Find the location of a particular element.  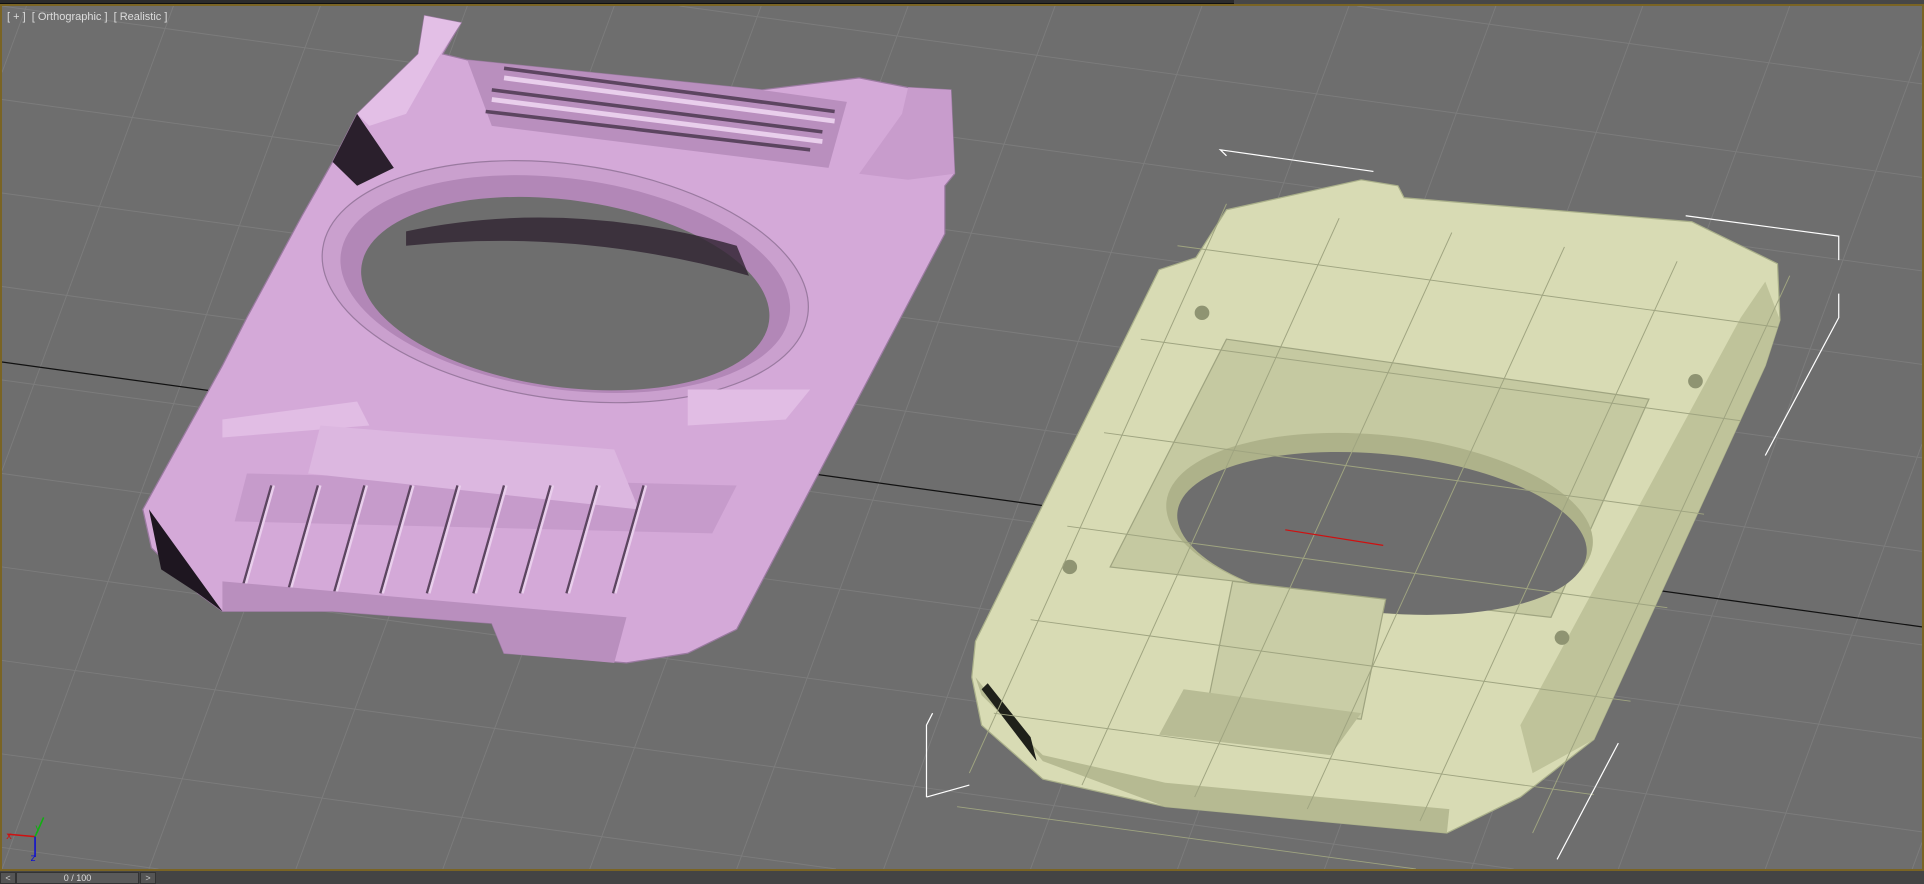

time-slider: 0 / 100 is located at coordinates (77, 878).